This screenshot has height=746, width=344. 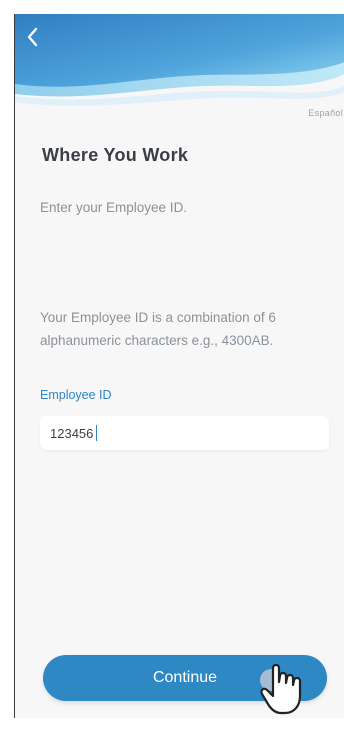 I want to click on employee-id-field-container, so click(x=184, y=433).